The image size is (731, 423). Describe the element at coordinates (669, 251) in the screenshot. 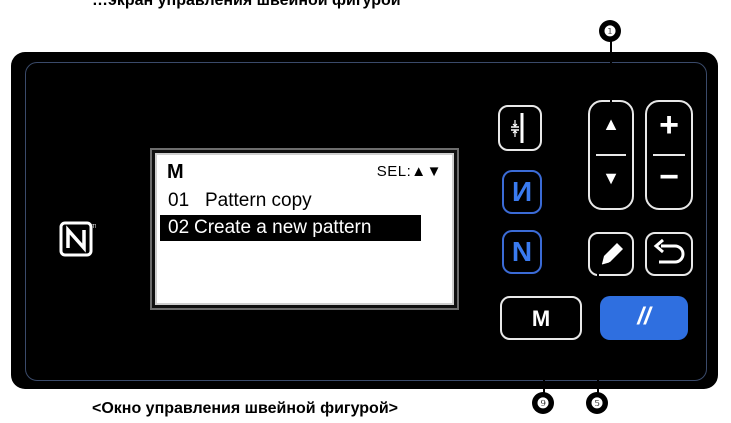

I see `return-arrow-icon` at that location.